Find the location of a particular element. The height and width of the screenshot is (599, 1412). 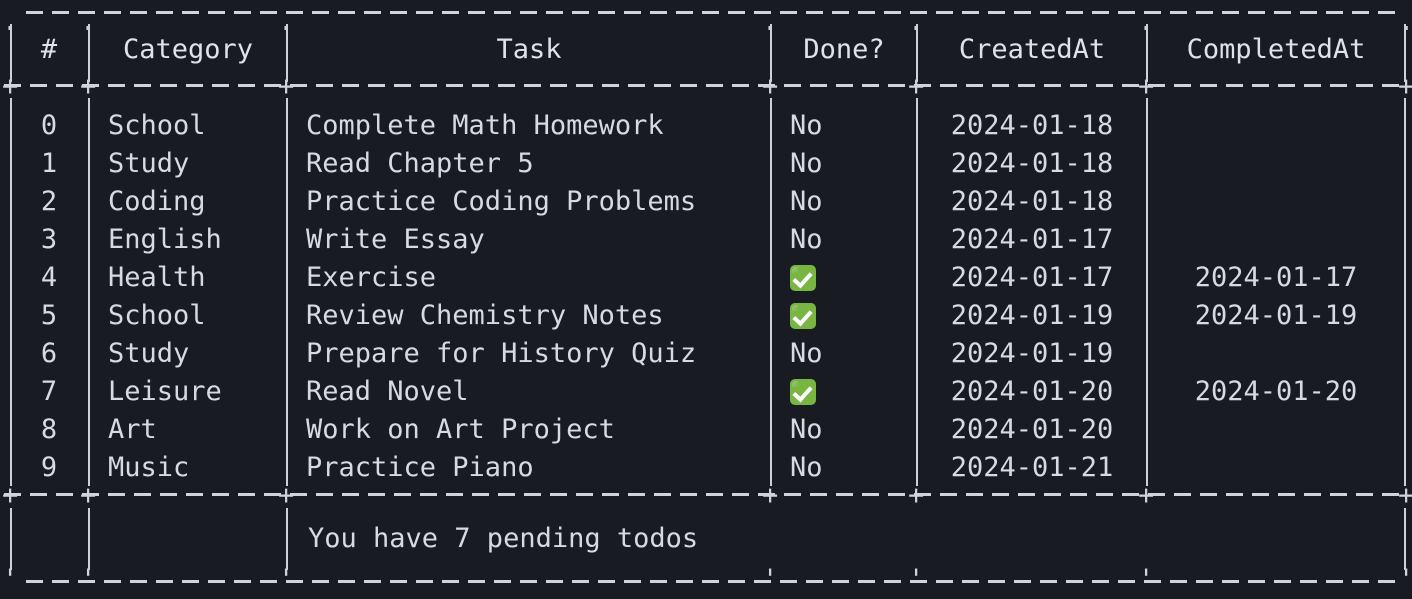

cell-task: Prepare for History Quiz is located at coordinates (501, 353).